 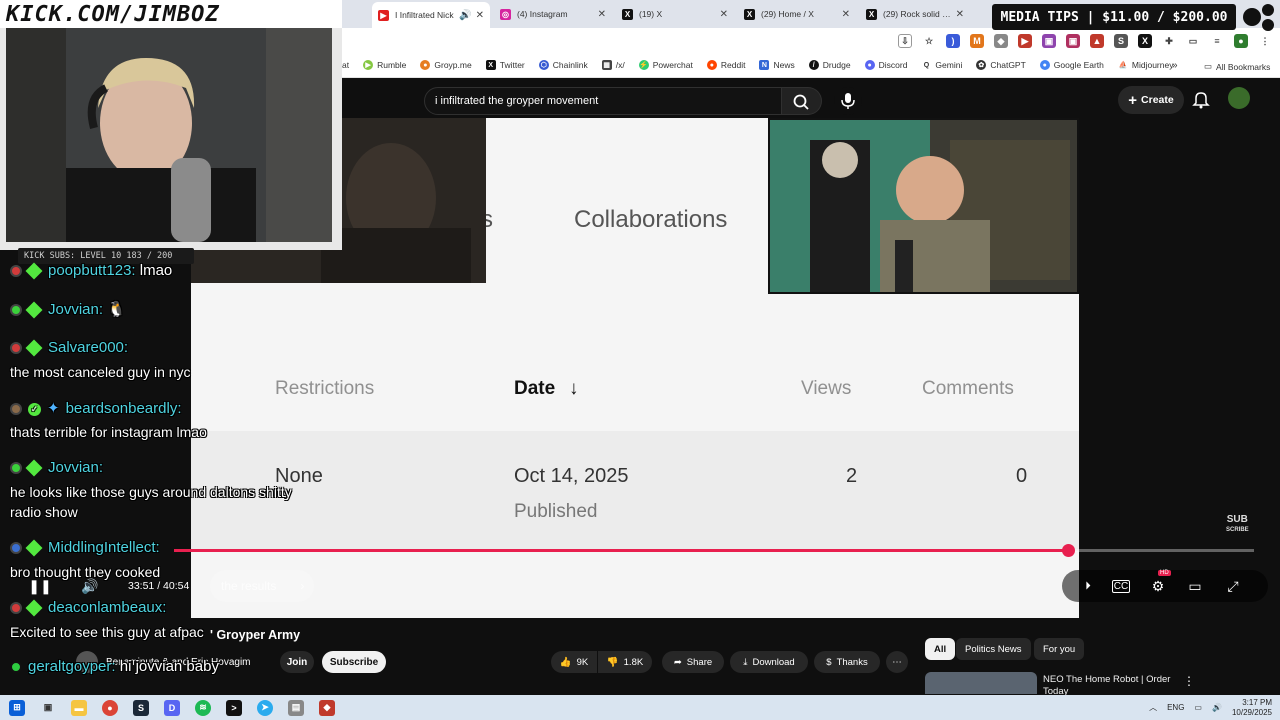 What do you see at coordinates (769, 662) in the screenshot?
I see `download-button: ⤓ Download` at bounding box center [769, 662].